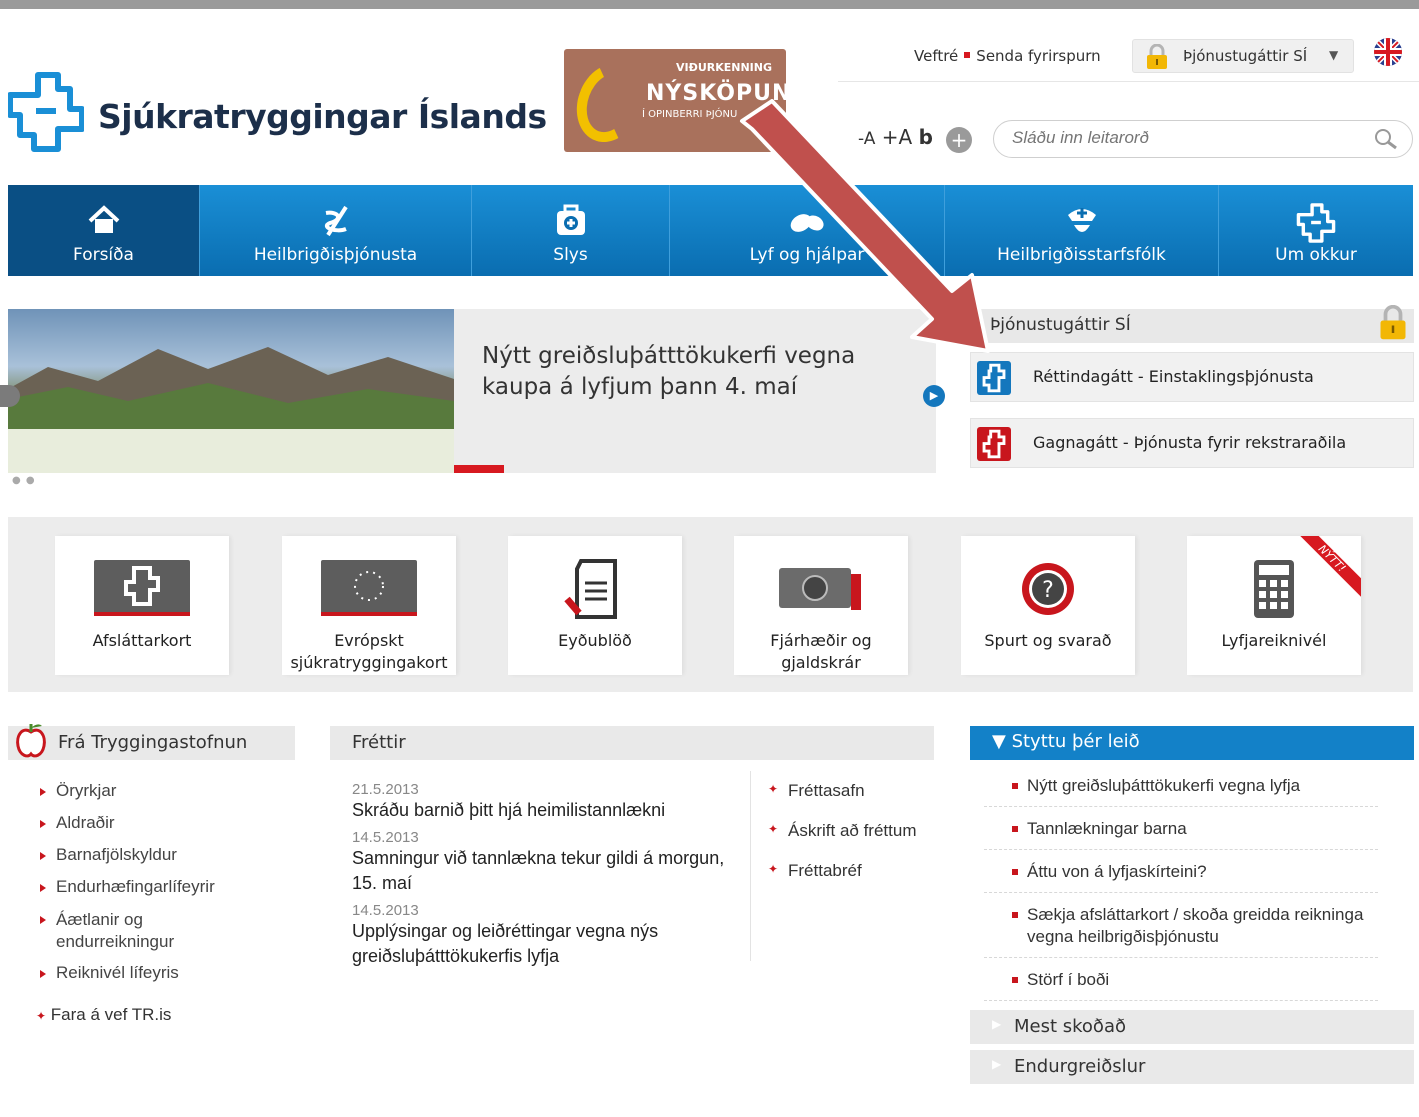  Describe the element at coordinates (1192, 1027) in the screenshot. I see `accordion-mest-skodad: ▶ Mest skoðað` at that location.